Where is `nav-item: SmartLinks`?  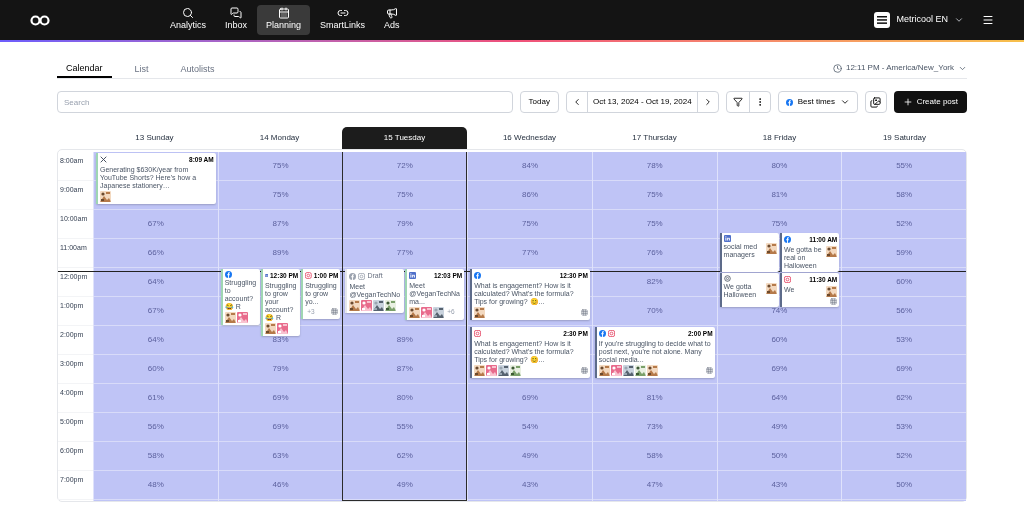
nav-item: SmartLinks is located at coordinates (343, 20).